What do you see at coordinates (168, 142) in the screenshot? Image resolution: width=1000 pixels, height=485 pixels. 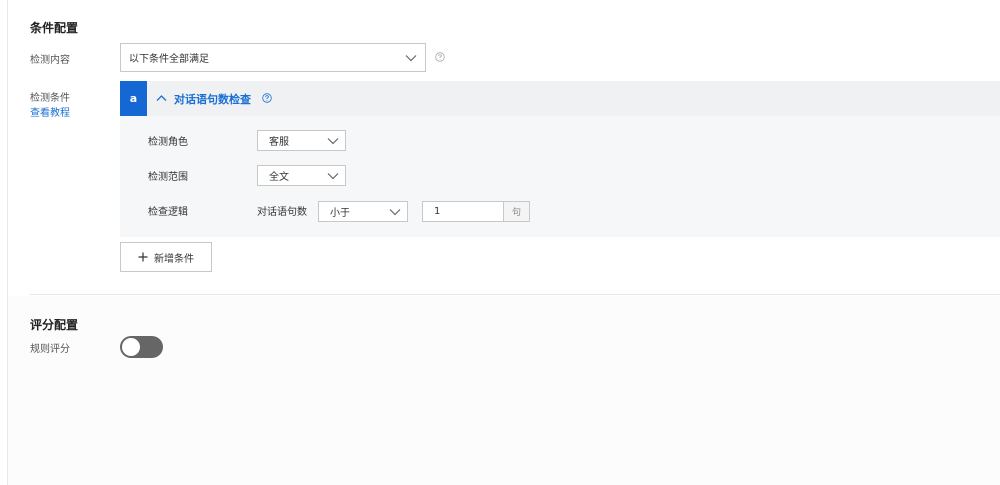 I see `detect-role-label: 检测角色` at bounding box center [168, 142].